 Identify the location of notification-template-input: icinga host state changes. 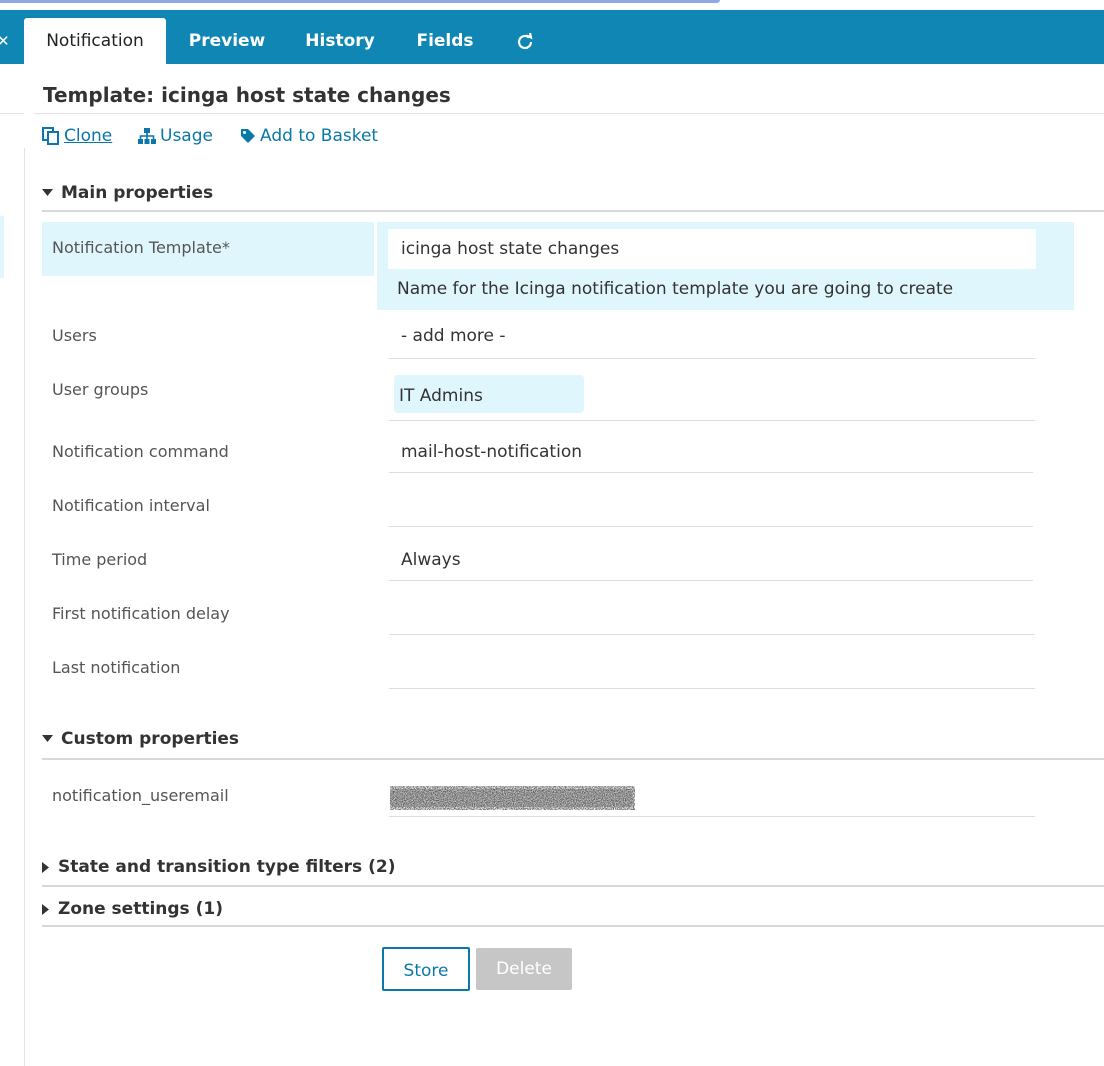
(712, 249).